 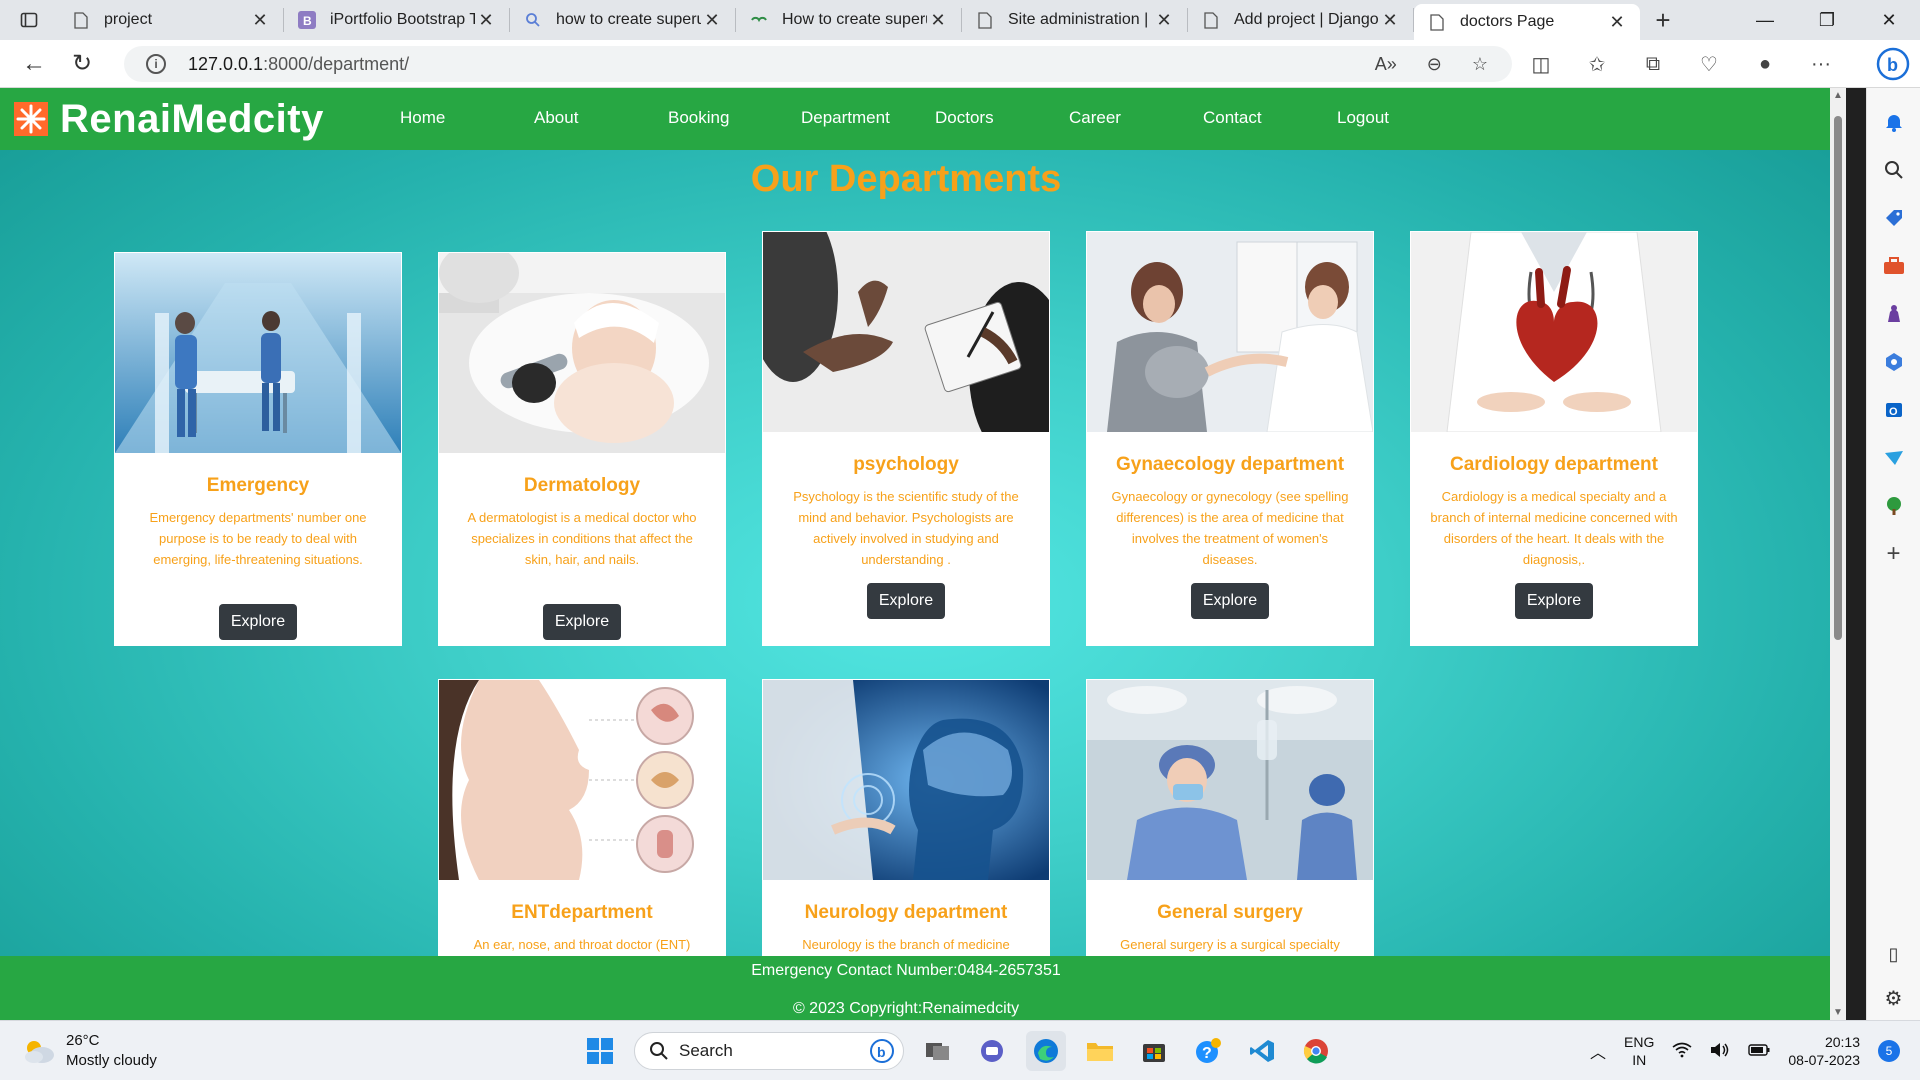 What do you see at coordinates (1894, 266) in the screenshot?
I see `toolbox-icon` at bounding box center [1894, 266].